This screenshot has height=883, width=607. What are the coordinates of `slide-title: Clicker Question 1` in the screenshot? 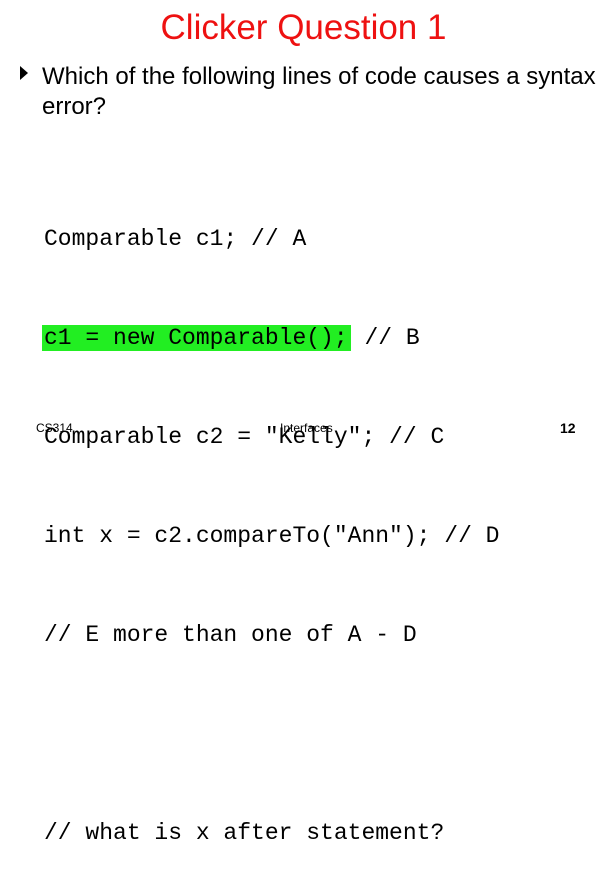 It's located at (303, 27).